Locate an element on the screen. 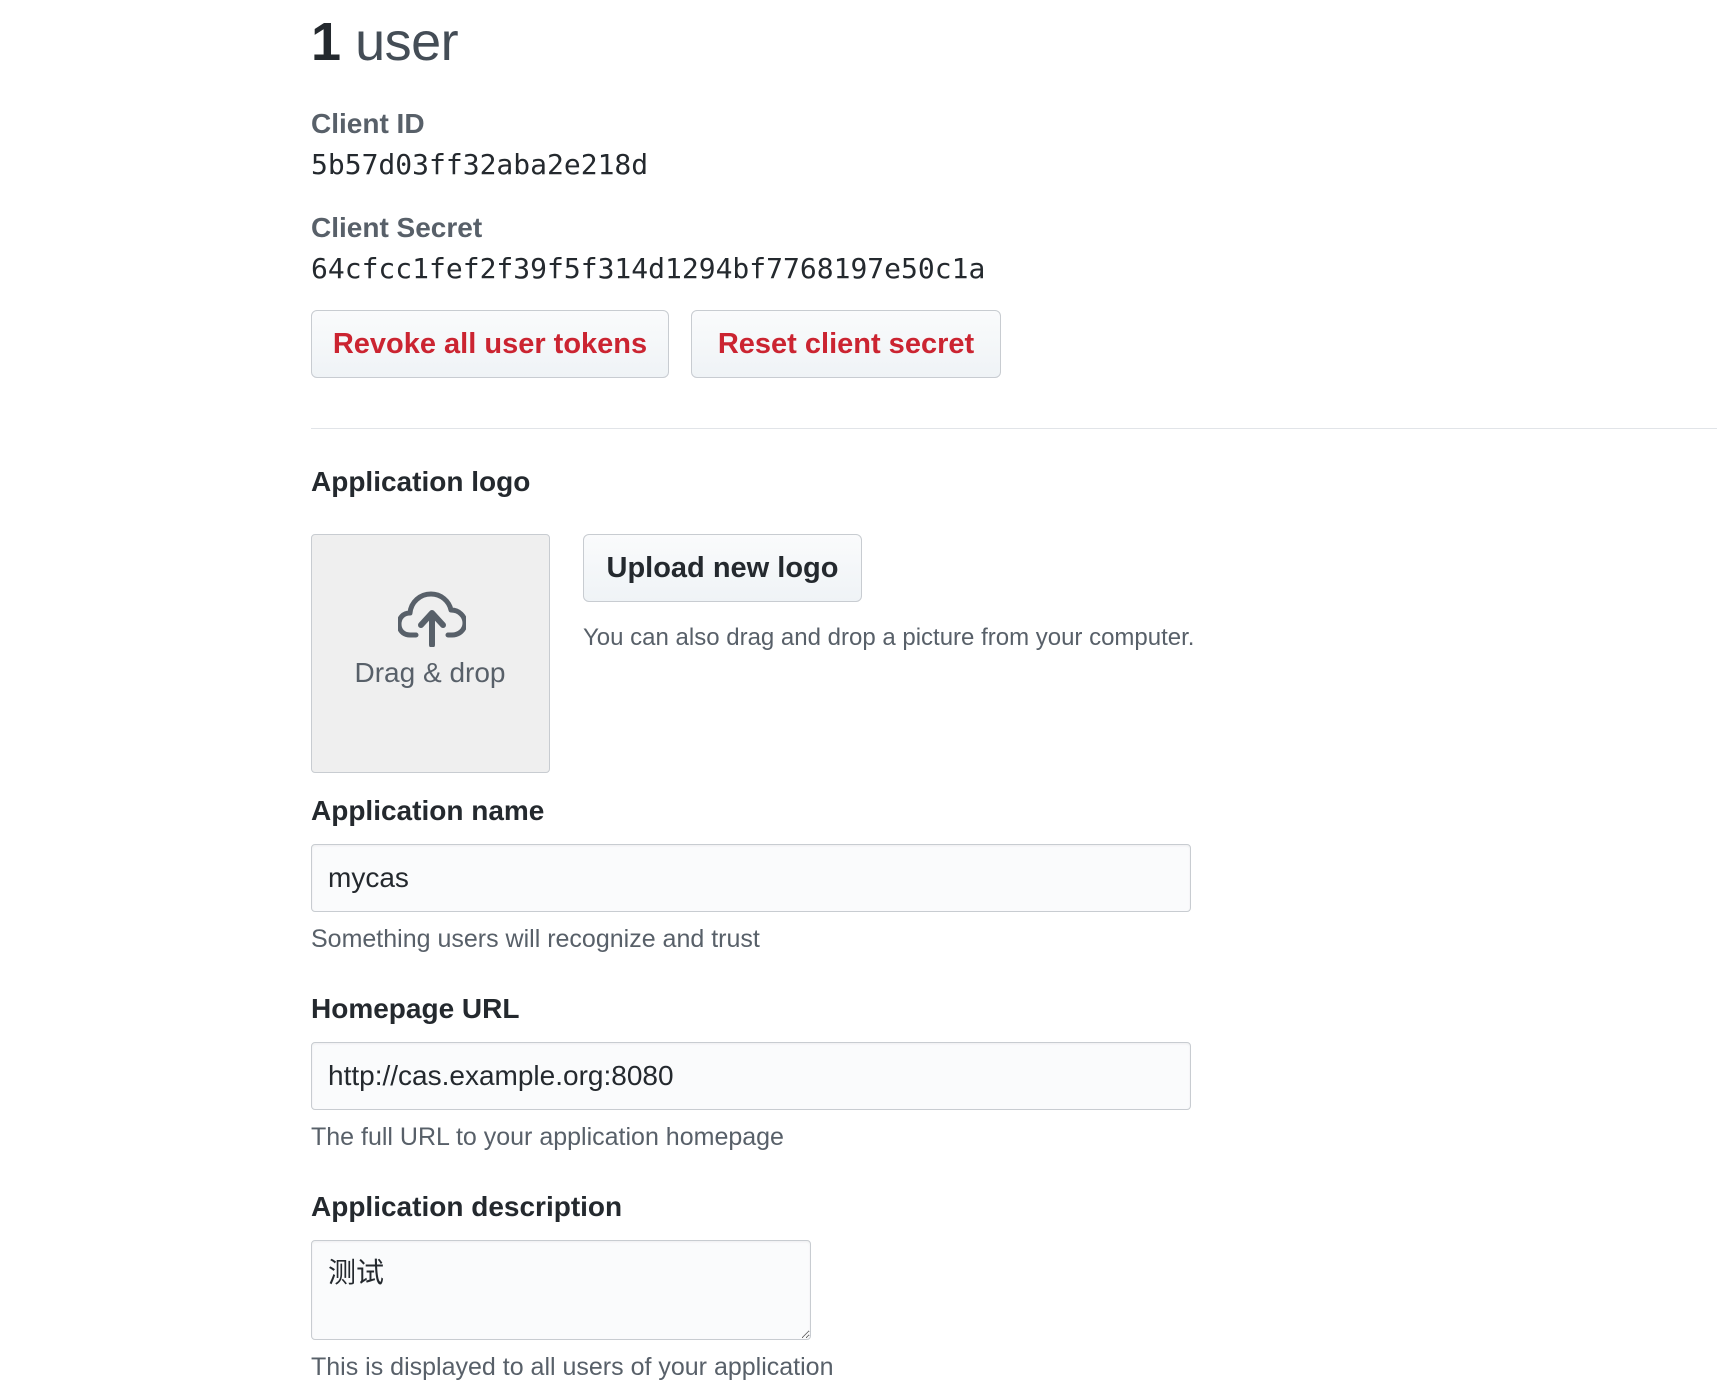 This screenshot has width=1717, height=1397. logo-dropzone: Drag & drop is located at coordinates (430, 653).